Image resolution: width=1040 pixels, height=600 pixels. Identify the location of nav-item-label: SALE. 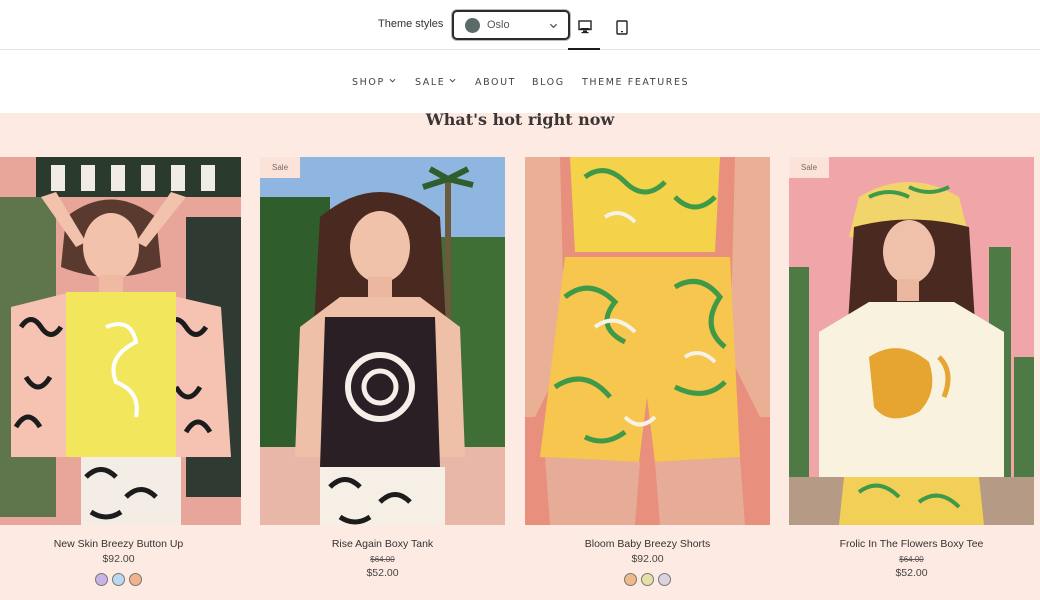
(430, 82).